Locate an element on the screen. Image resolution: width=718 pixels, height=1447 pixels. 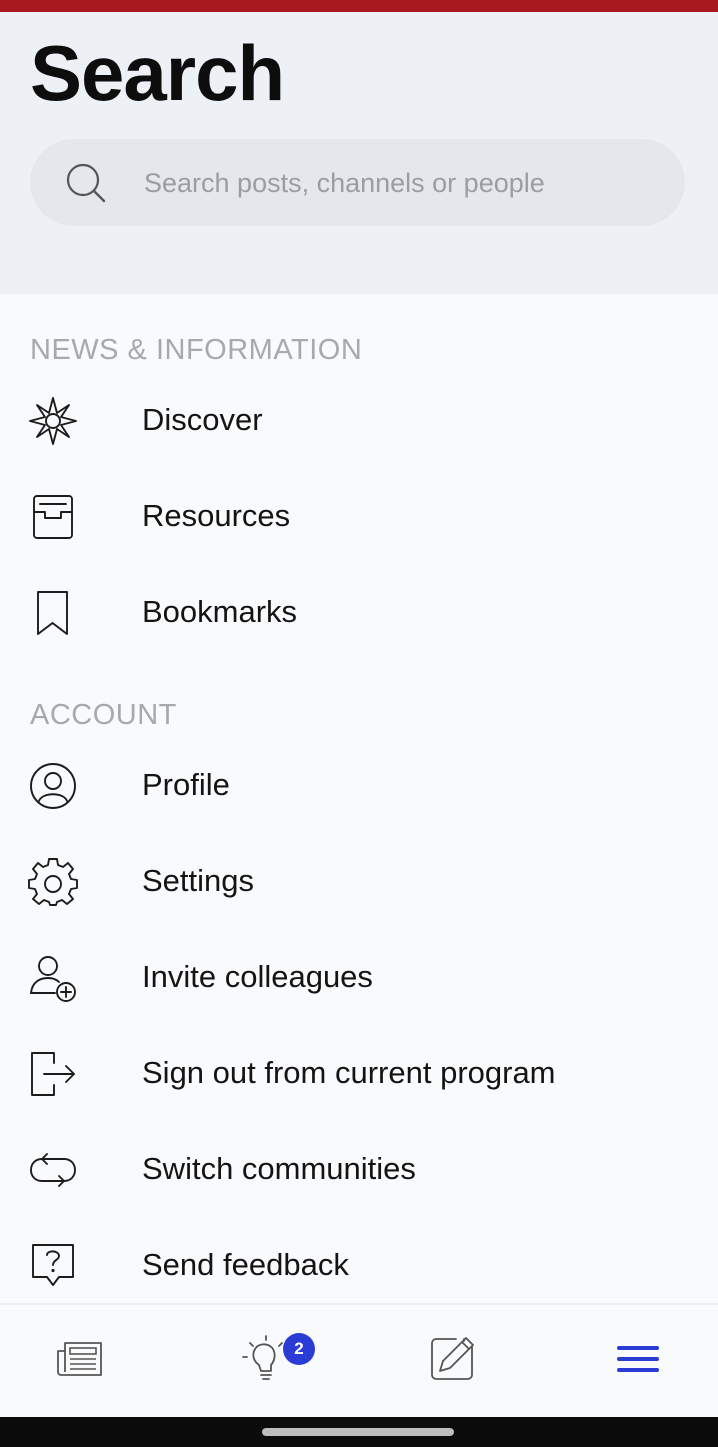
system-gesture-bar is located at coordinates (359, 1432).